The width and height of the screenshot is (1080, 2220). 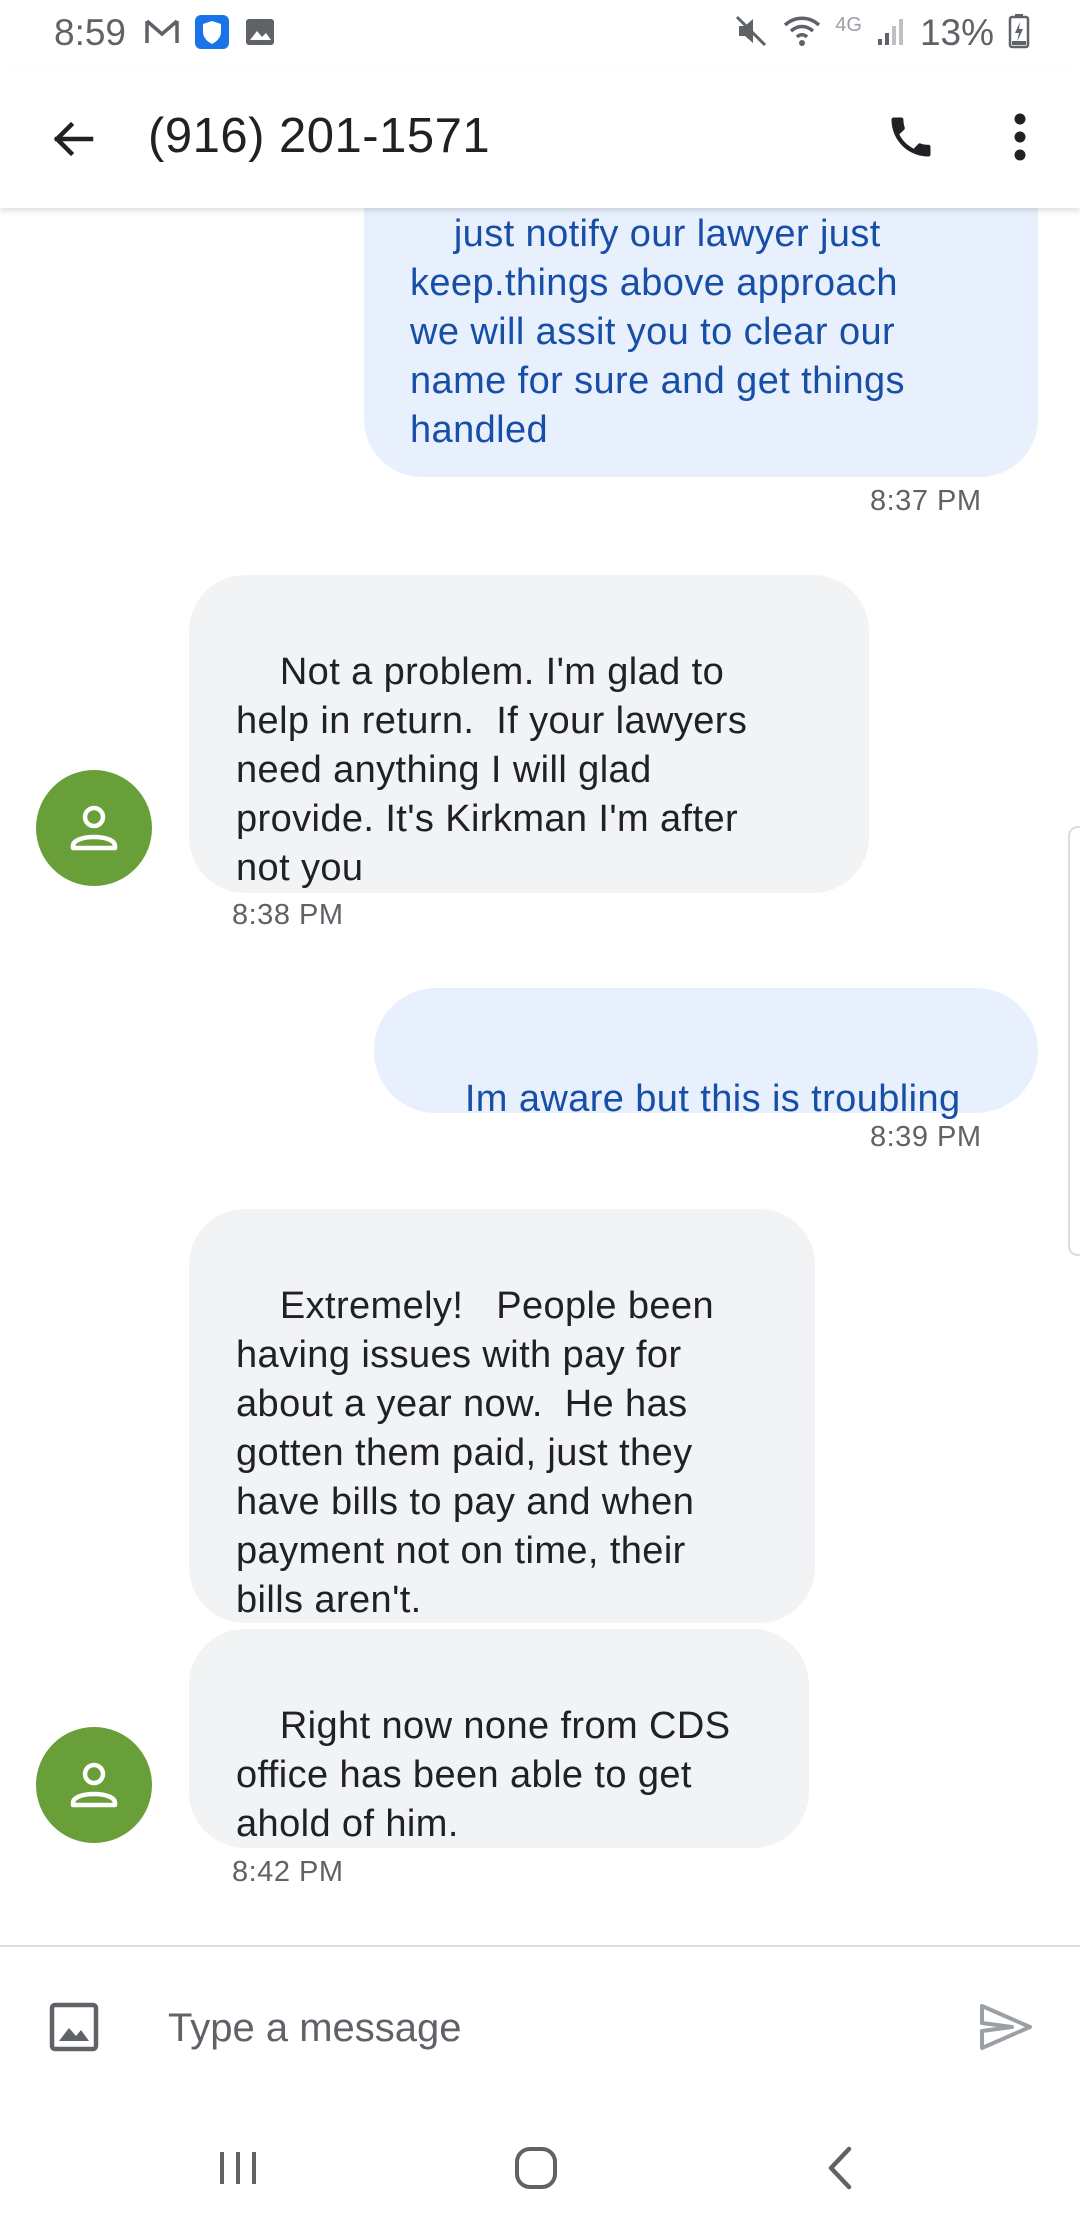 I want to click on chevron-left-icon, so click(x=840, y=2168).